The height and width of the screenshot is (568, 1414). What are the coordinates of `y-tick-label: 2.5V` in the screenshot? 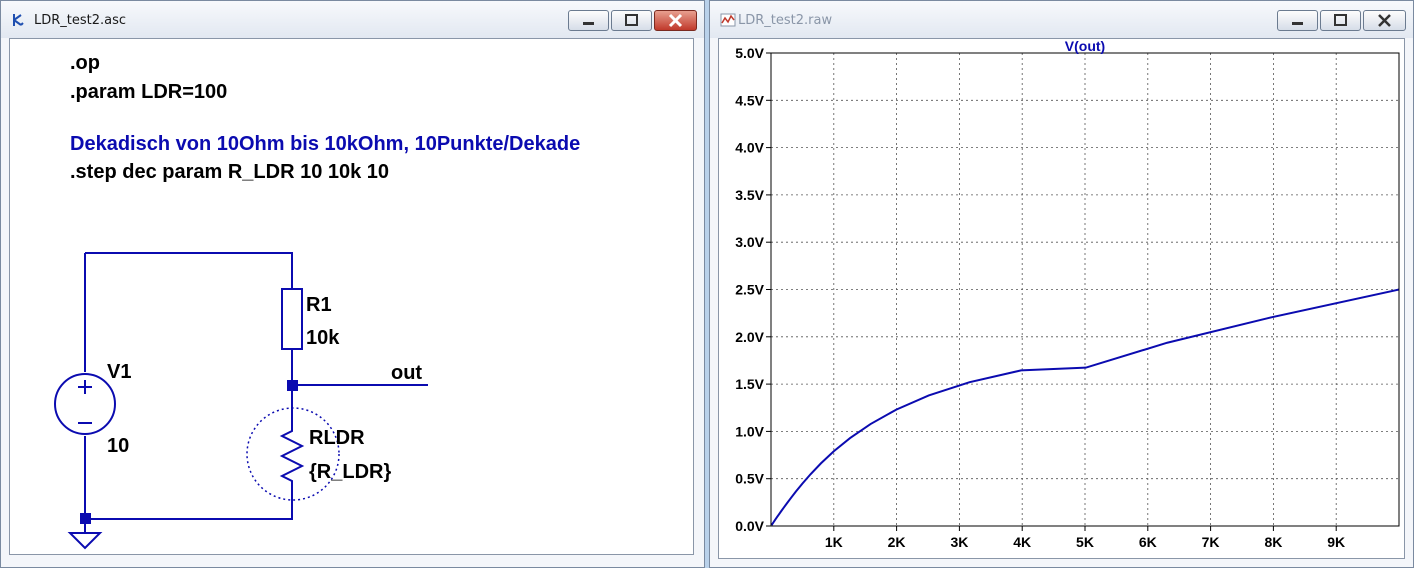 It's located at (749, 290).